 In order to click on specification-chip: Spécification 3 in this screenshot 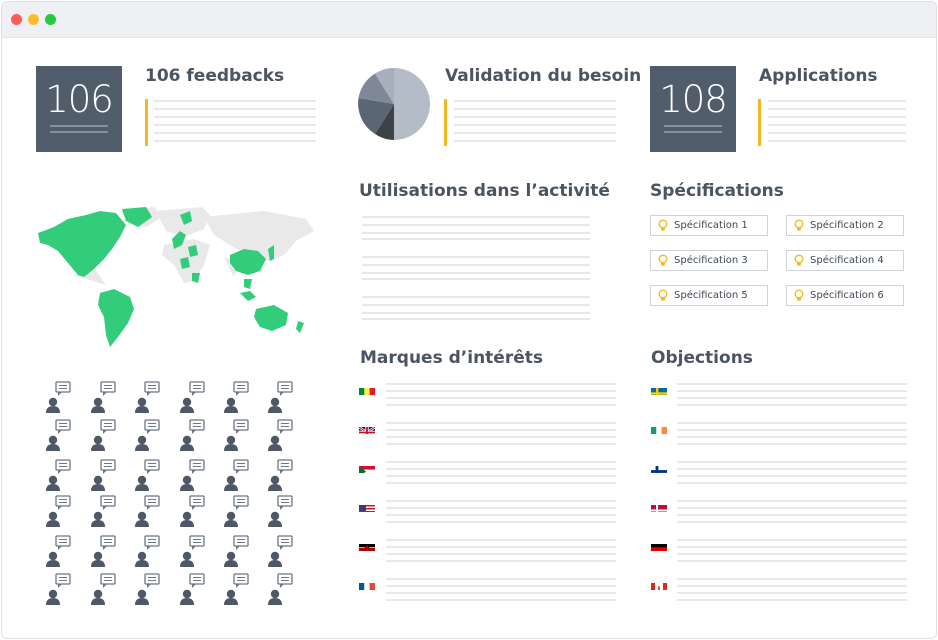, I will do `click(709, 260)`.